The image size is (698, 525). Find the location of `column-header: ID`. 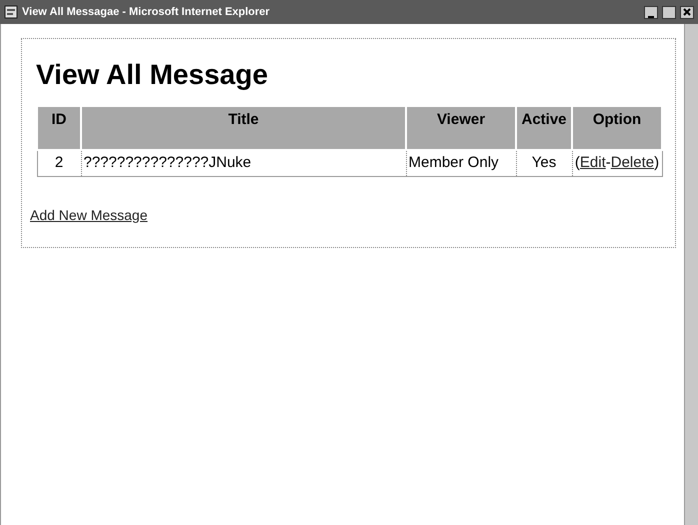

column-header: ID is located at coordinates (59, 128).